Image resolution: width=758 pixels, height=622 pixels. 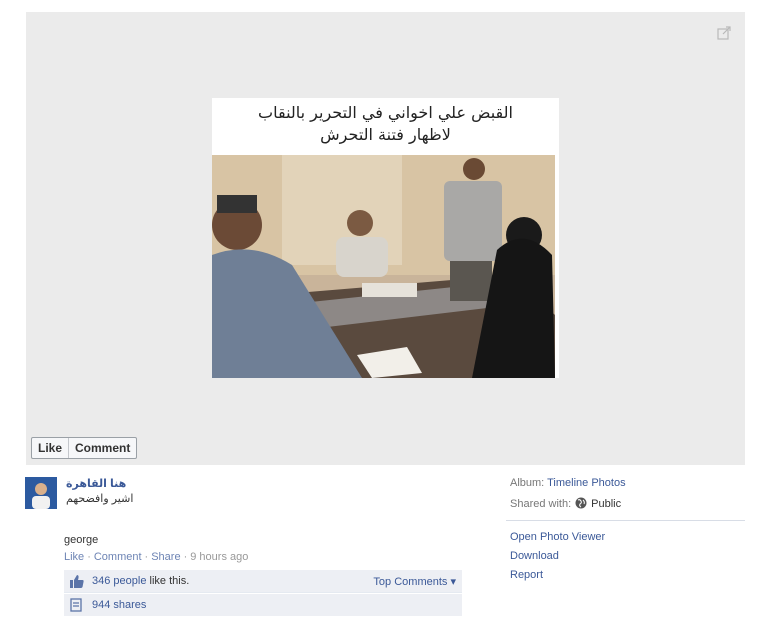 What do you see at coordinates (581, 503) in the screenshot?
I see `globe-icon` at bounding box center [581, 503].